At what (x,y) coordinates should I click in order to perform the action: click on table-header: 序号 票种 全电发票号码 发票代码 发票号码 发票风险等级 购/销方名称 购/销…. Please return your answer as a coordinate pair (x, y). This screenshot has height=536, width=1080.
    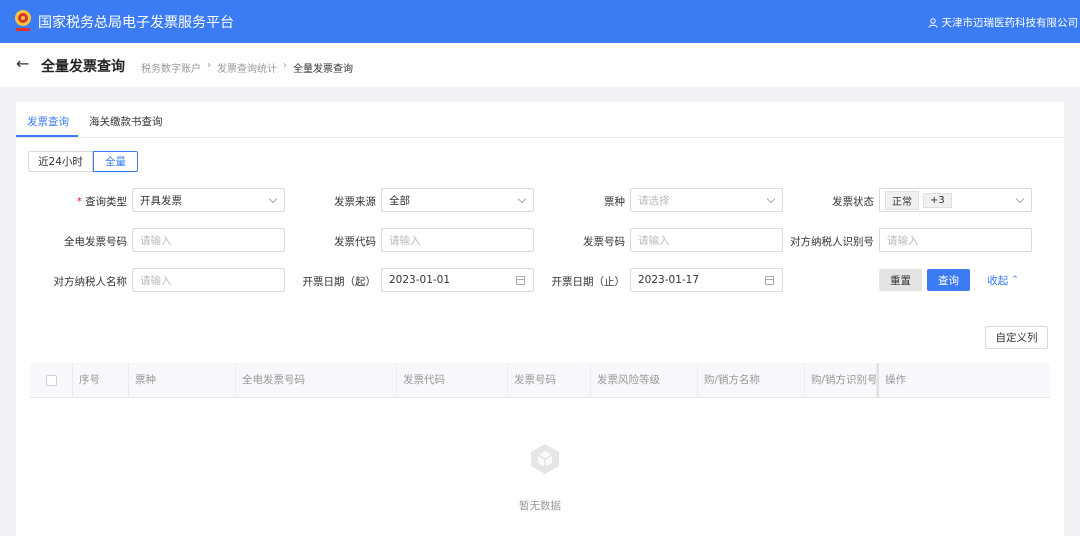
    Looking at the image, I should click on (540, 380).